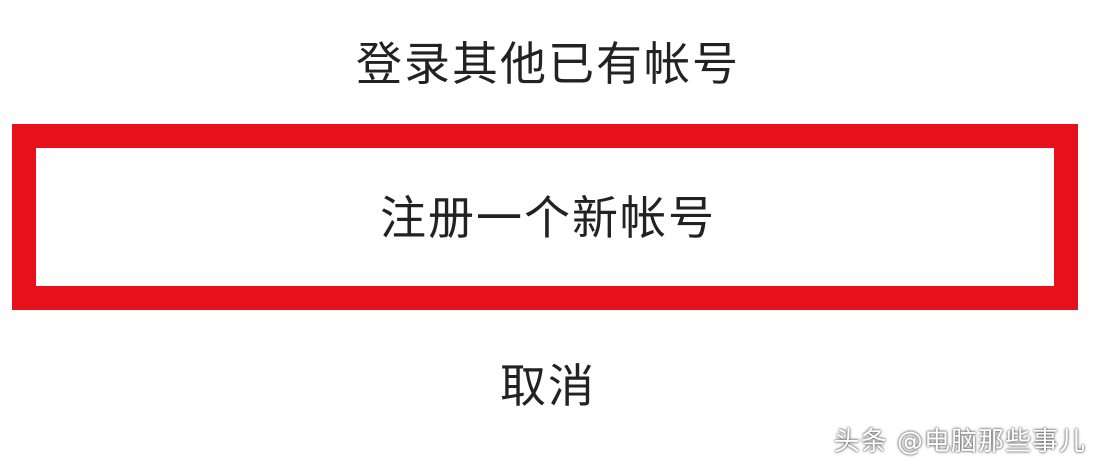  I want to click on register-new-account-label: 注册一个新帐号, so click(548, 218).